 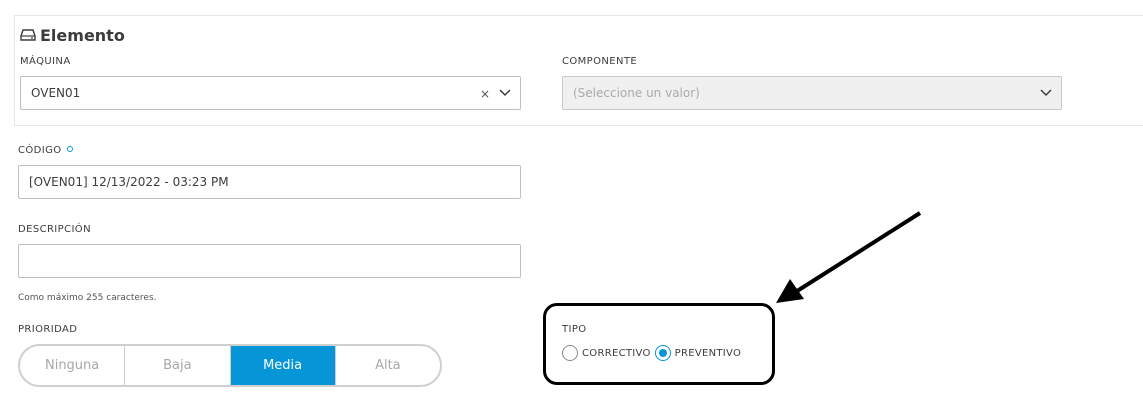 I want to click on clear-icon: ×, so click(x=485, y=94).